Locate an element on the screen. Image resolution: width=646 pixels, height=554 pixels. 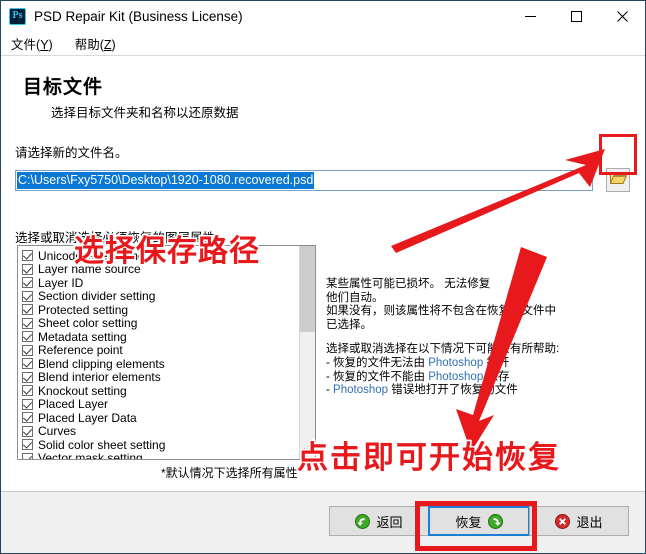
list-scrollbar is located at coordinates (307, 352).